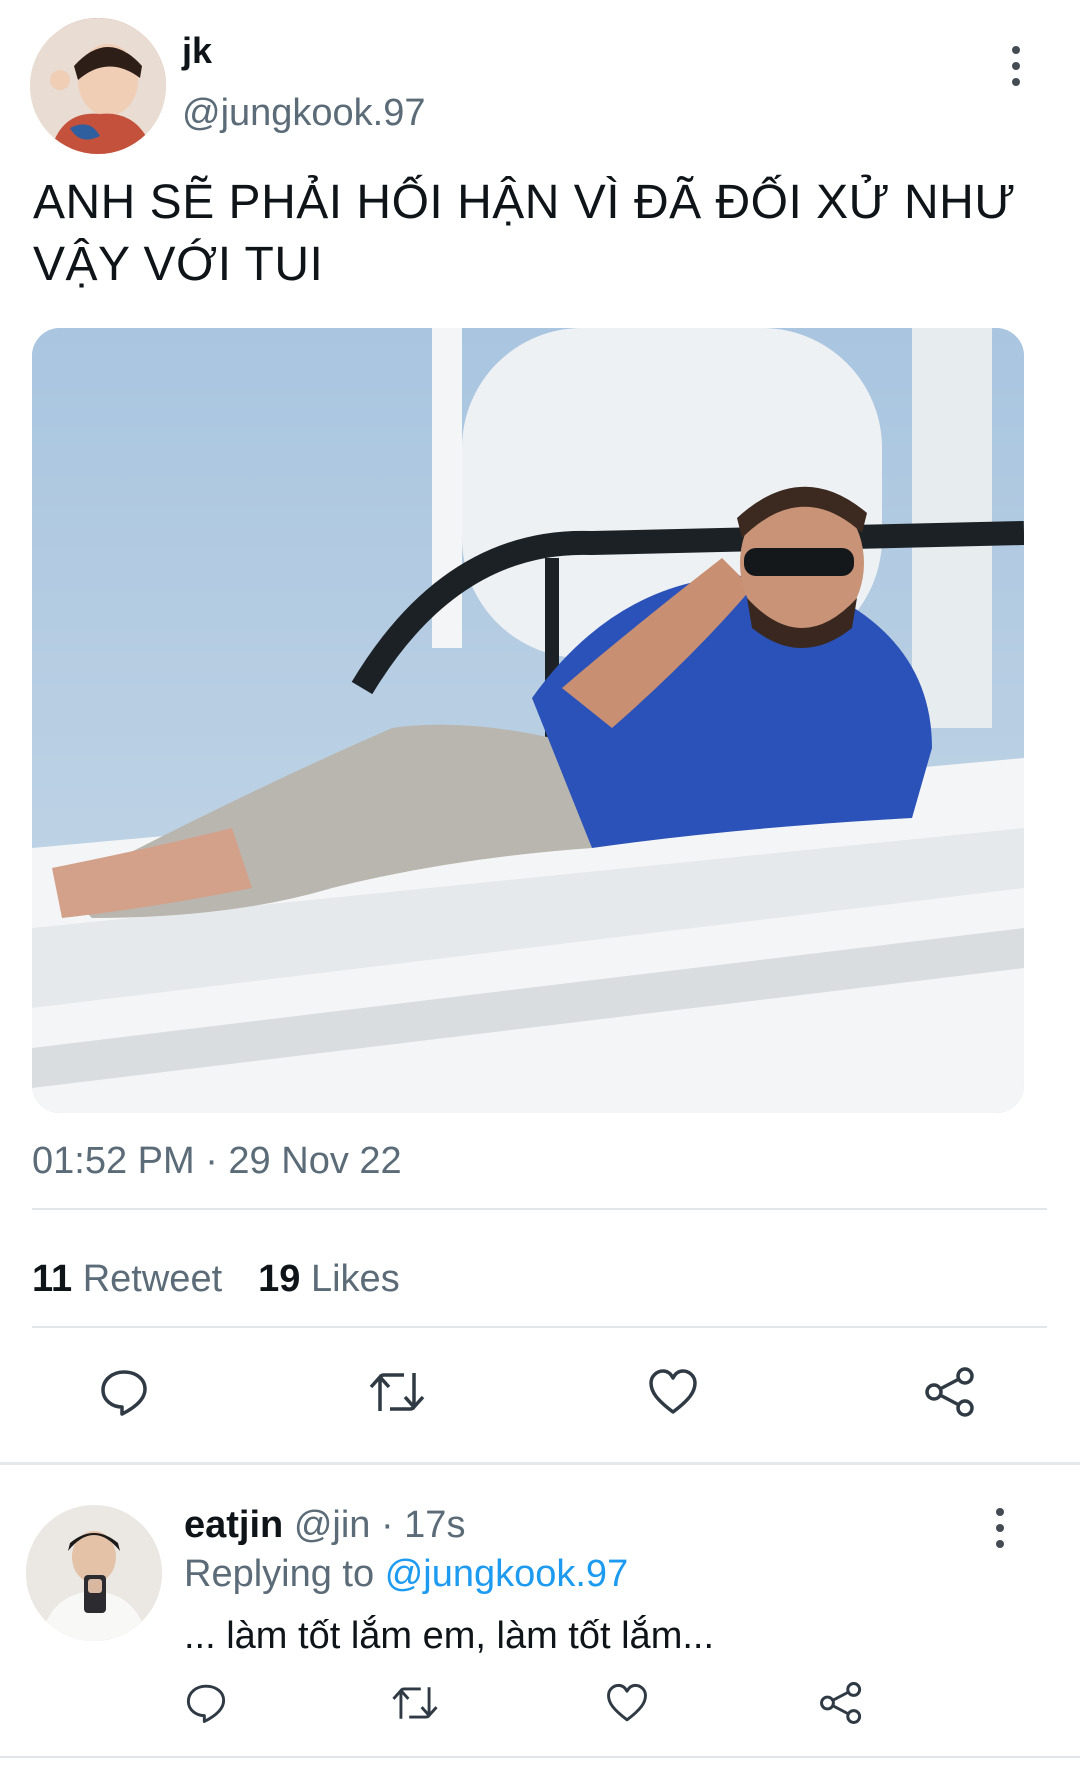 The image size is (1080, 1770). What do you see at coordinates (1000, 1528) in the screenshot?
I see `reply-more-options-icon` at bounding box center [1000, 1528].